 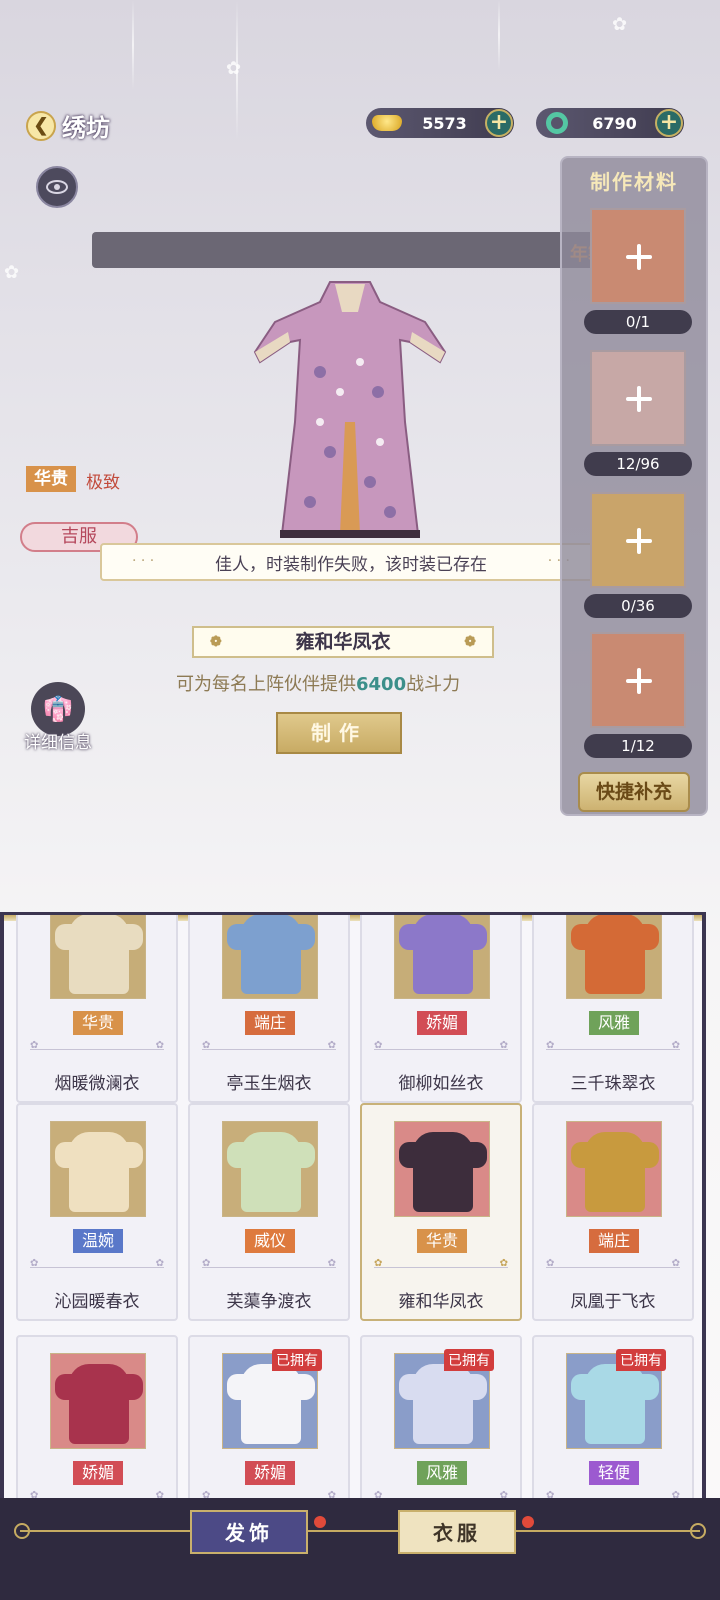 I want to click on make-button: 制作, so click(x=339, y=733).